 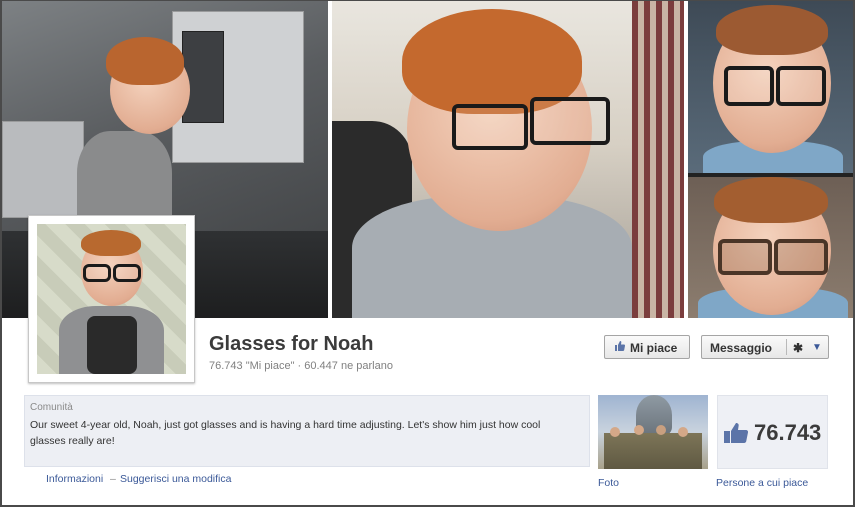 I want to click on likes-caption: Persone a cui piace, so click(x=762, y=483).